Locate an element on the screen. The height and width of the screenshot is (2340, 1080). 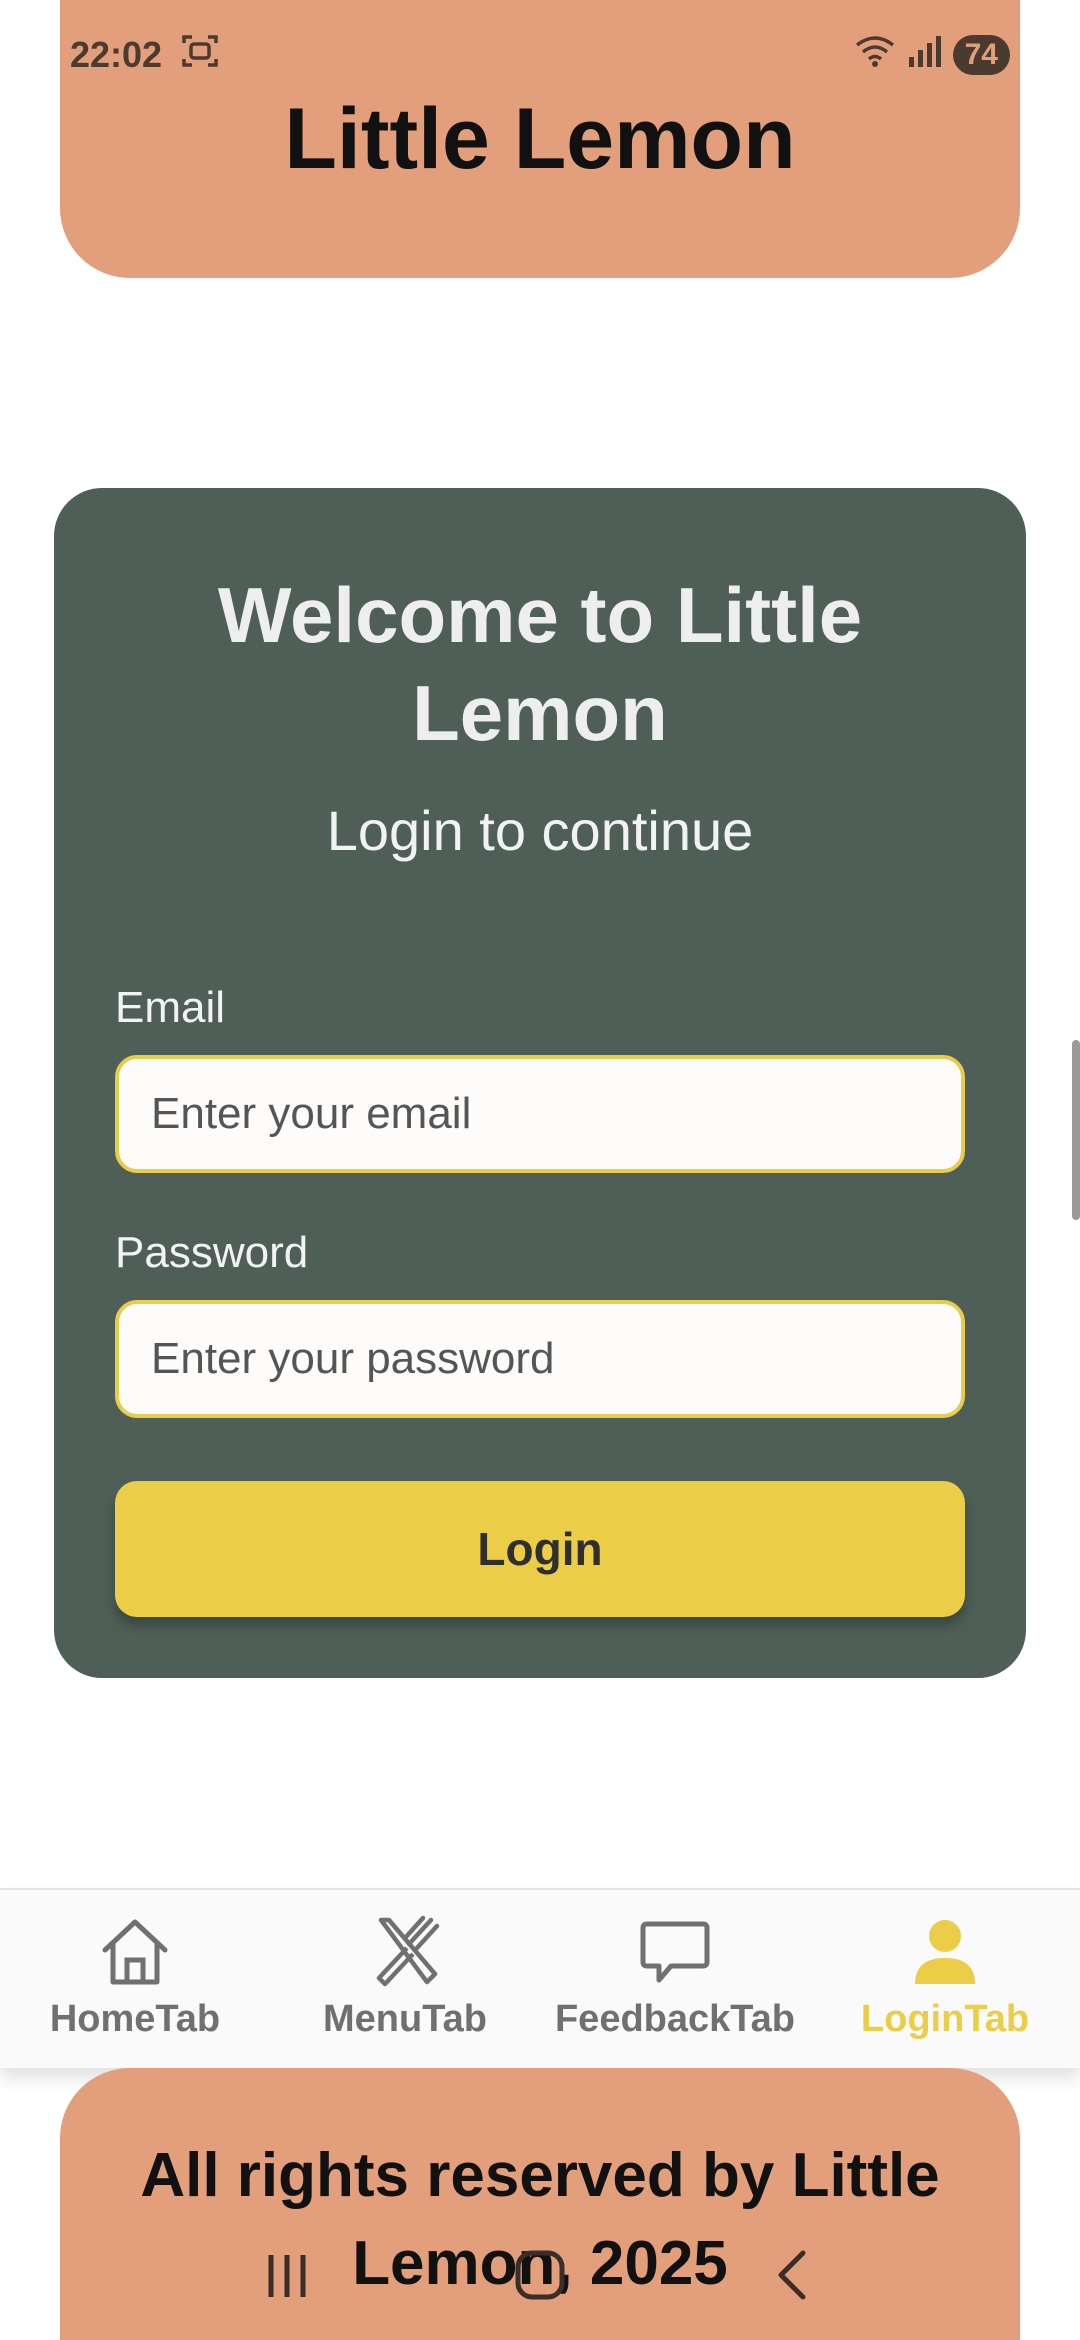
signal-icon is located at coordinates (925, 55).